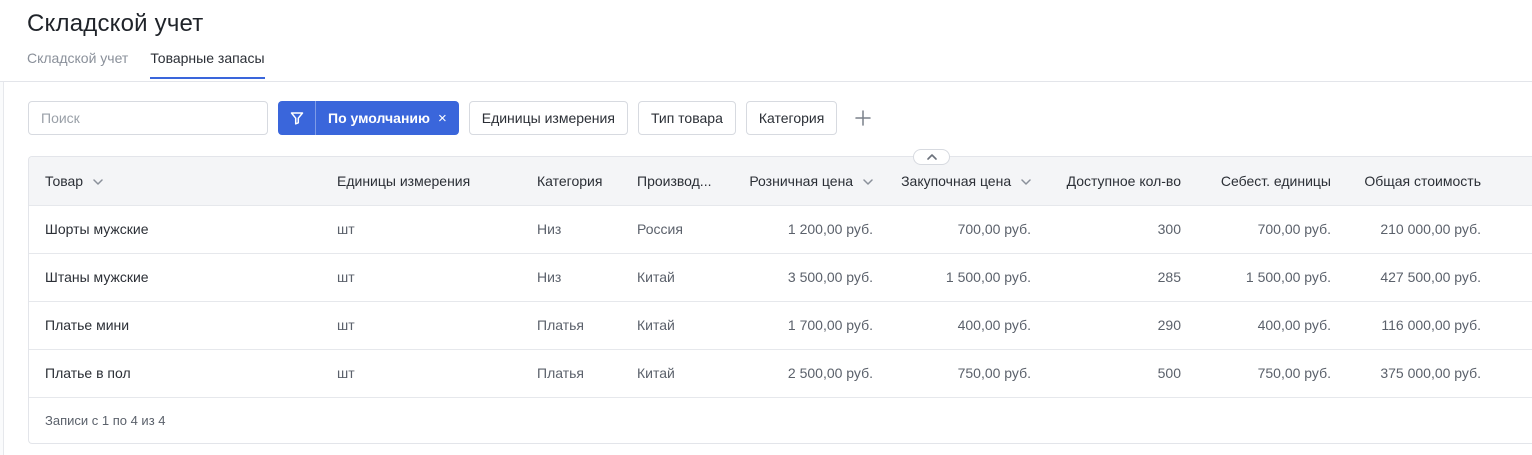 This screenshot has height=455, width=1532. Describe the element at coordinates (64, 180) in the screenshot. I see `column-header-label: Товар` at that location.